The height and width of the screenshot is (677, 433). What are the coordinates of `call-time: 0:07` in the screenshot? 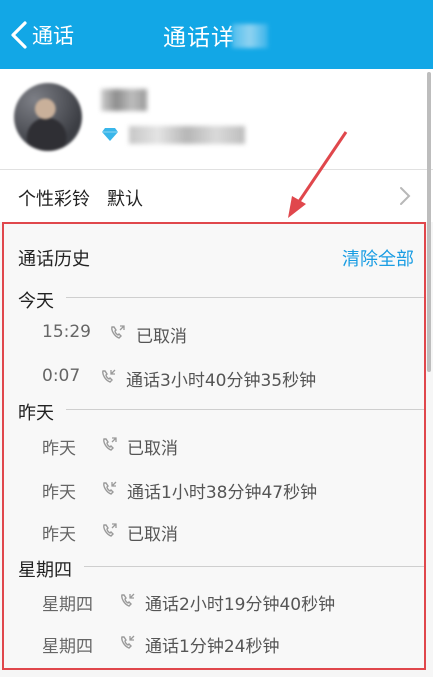 It's located at (61, 376).